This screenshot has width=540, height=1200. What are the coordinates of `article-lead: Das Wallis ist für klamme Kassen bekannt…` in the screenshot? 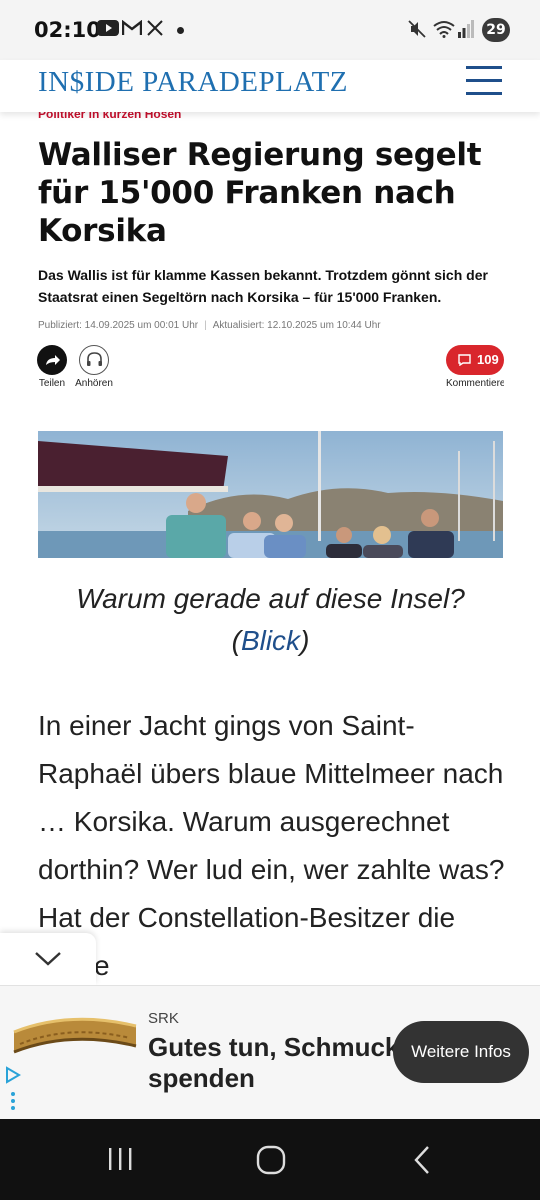 It's located at (263, 286).